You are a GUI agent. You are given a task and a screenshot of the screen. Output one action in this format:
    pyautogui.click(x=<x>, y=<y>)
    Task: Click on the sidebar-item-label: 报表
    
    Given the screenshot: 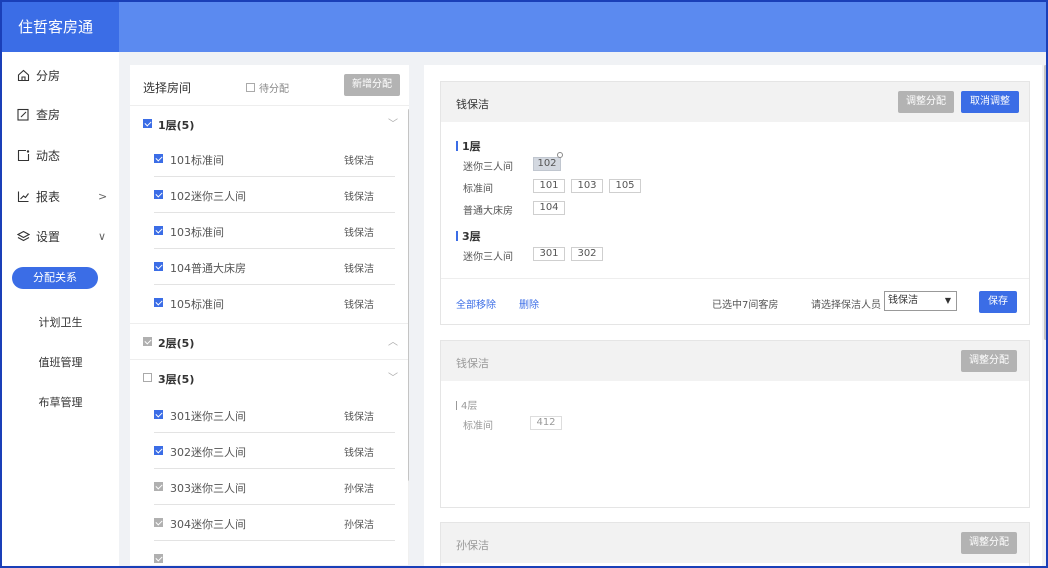 What is the action you would take?
    pyautogui.click(x=48, y=196)
    